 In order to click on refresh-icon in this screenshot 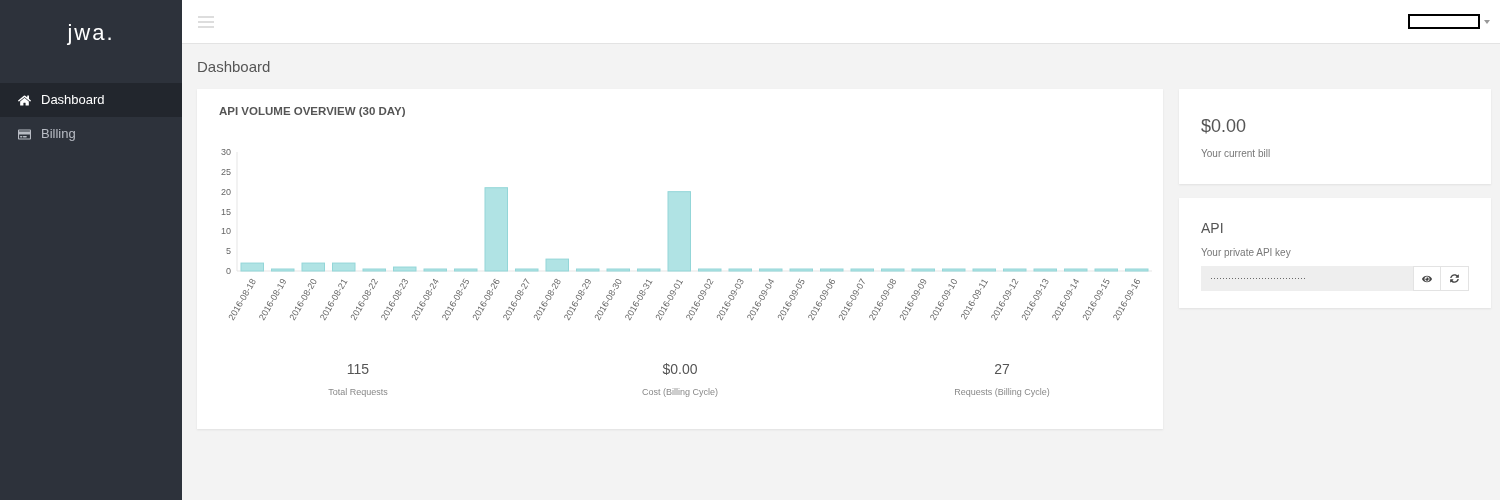, I will do `click(1454, 278)`.